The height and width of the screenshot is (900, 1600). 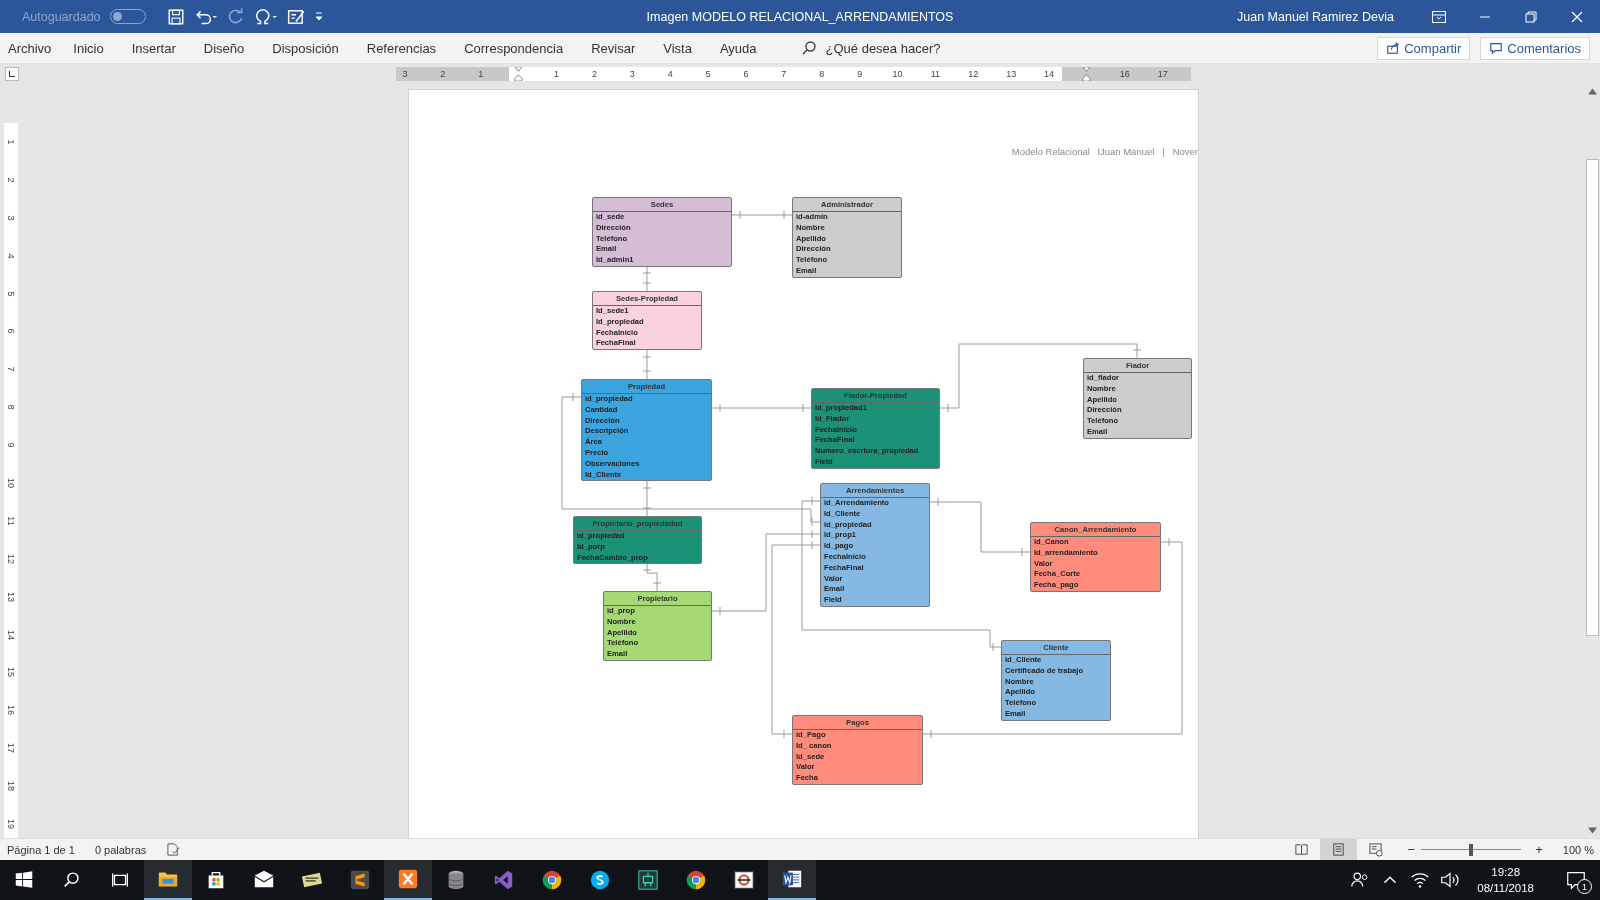 I want to click on ruler-number: 18, so click(x=11, y=786).